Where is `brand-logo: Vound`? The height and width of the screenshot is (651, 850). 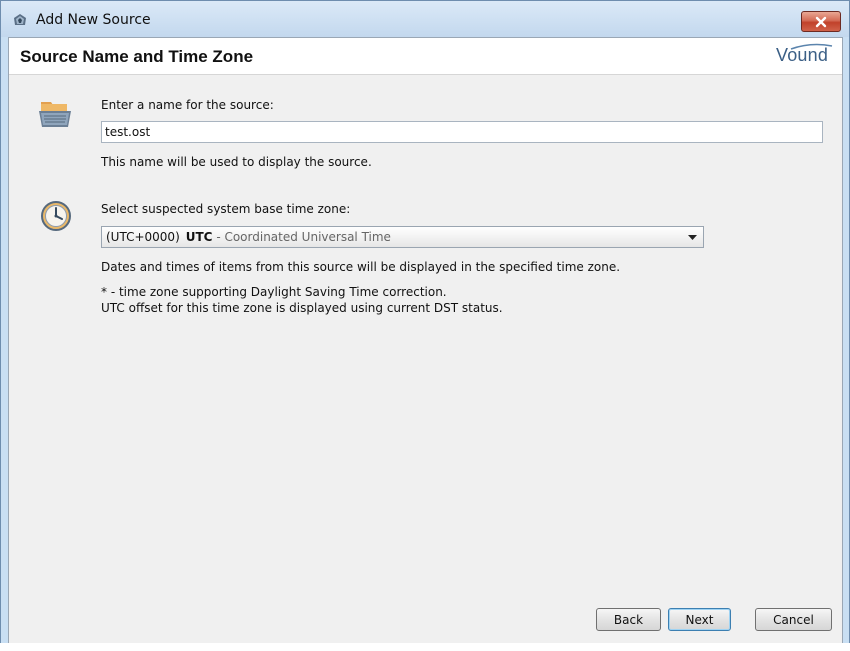 brand-logo: Vound is located at coordinates (802, 55).